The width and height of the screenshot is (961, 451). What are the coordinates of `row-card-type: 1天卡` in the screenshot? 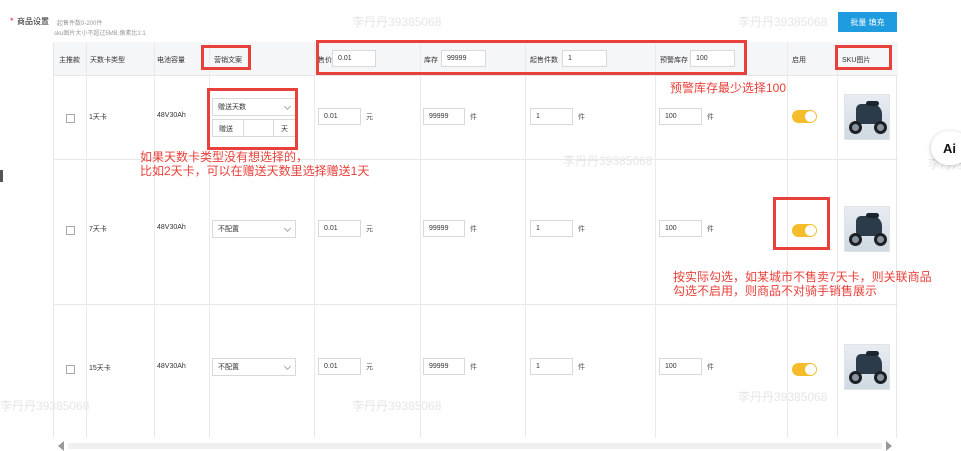 It's located at (98, 117).